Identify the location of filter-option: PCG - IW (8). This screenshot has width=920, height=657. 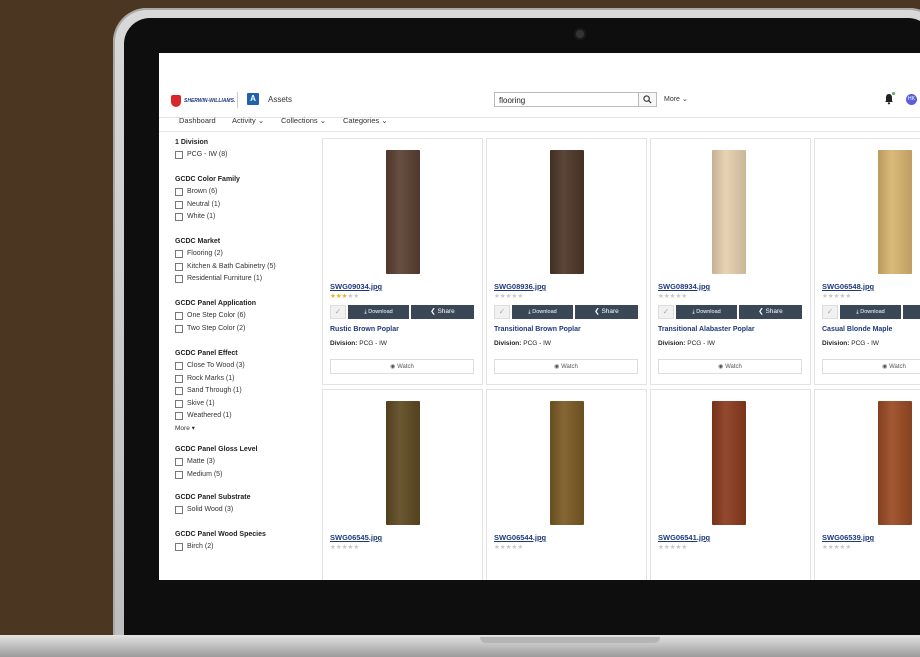
(201, 155).